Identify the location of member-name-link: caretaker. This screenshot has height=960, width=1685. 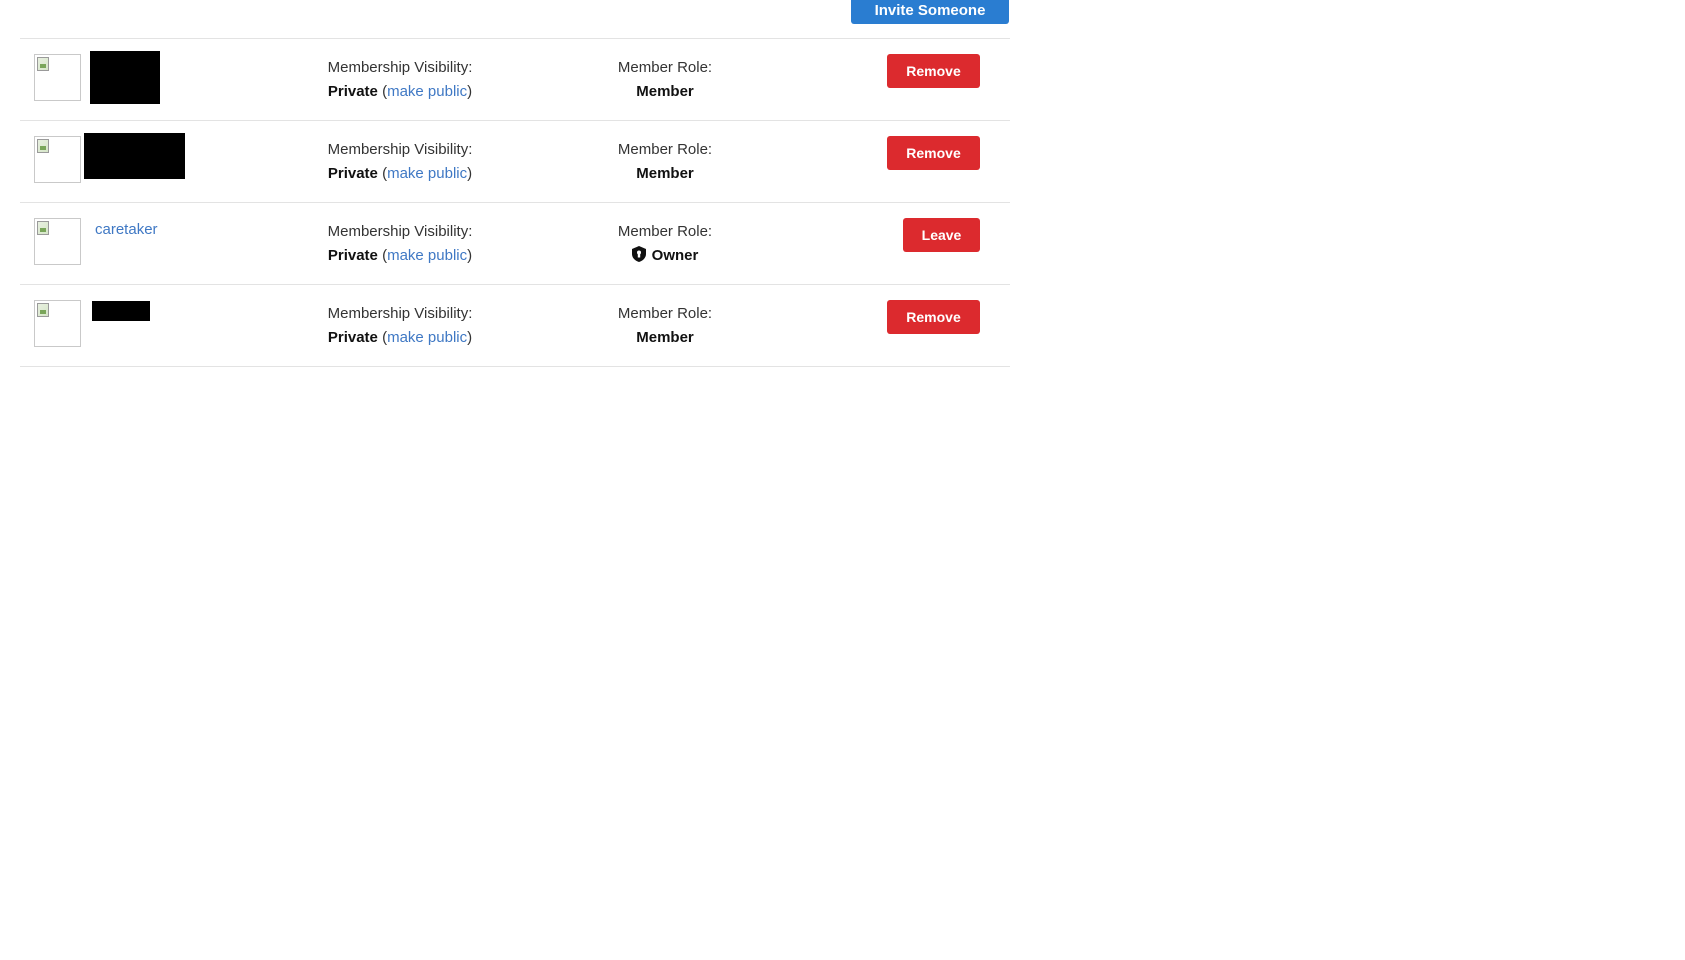
(126, 229).